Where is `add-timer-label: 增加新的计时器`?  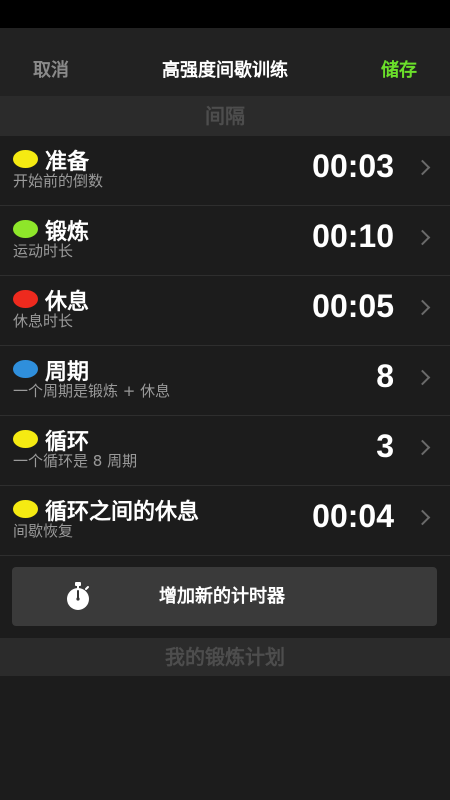
add-timer-label: 增加新的计时器 is located at coordinates (222, 596).